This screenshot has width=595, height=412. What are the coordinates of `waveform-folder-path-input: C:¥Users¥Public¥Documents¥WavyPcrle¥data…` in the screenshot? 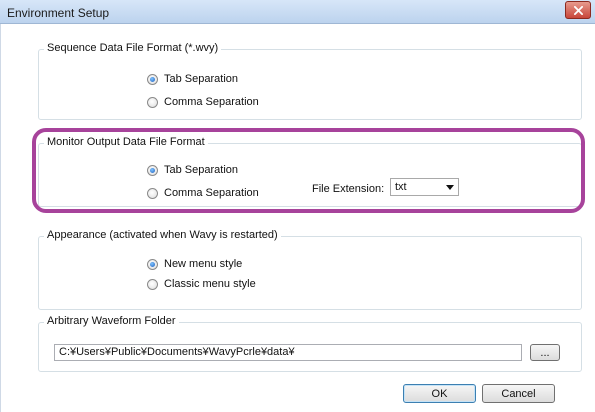 It's located at (288, 352).